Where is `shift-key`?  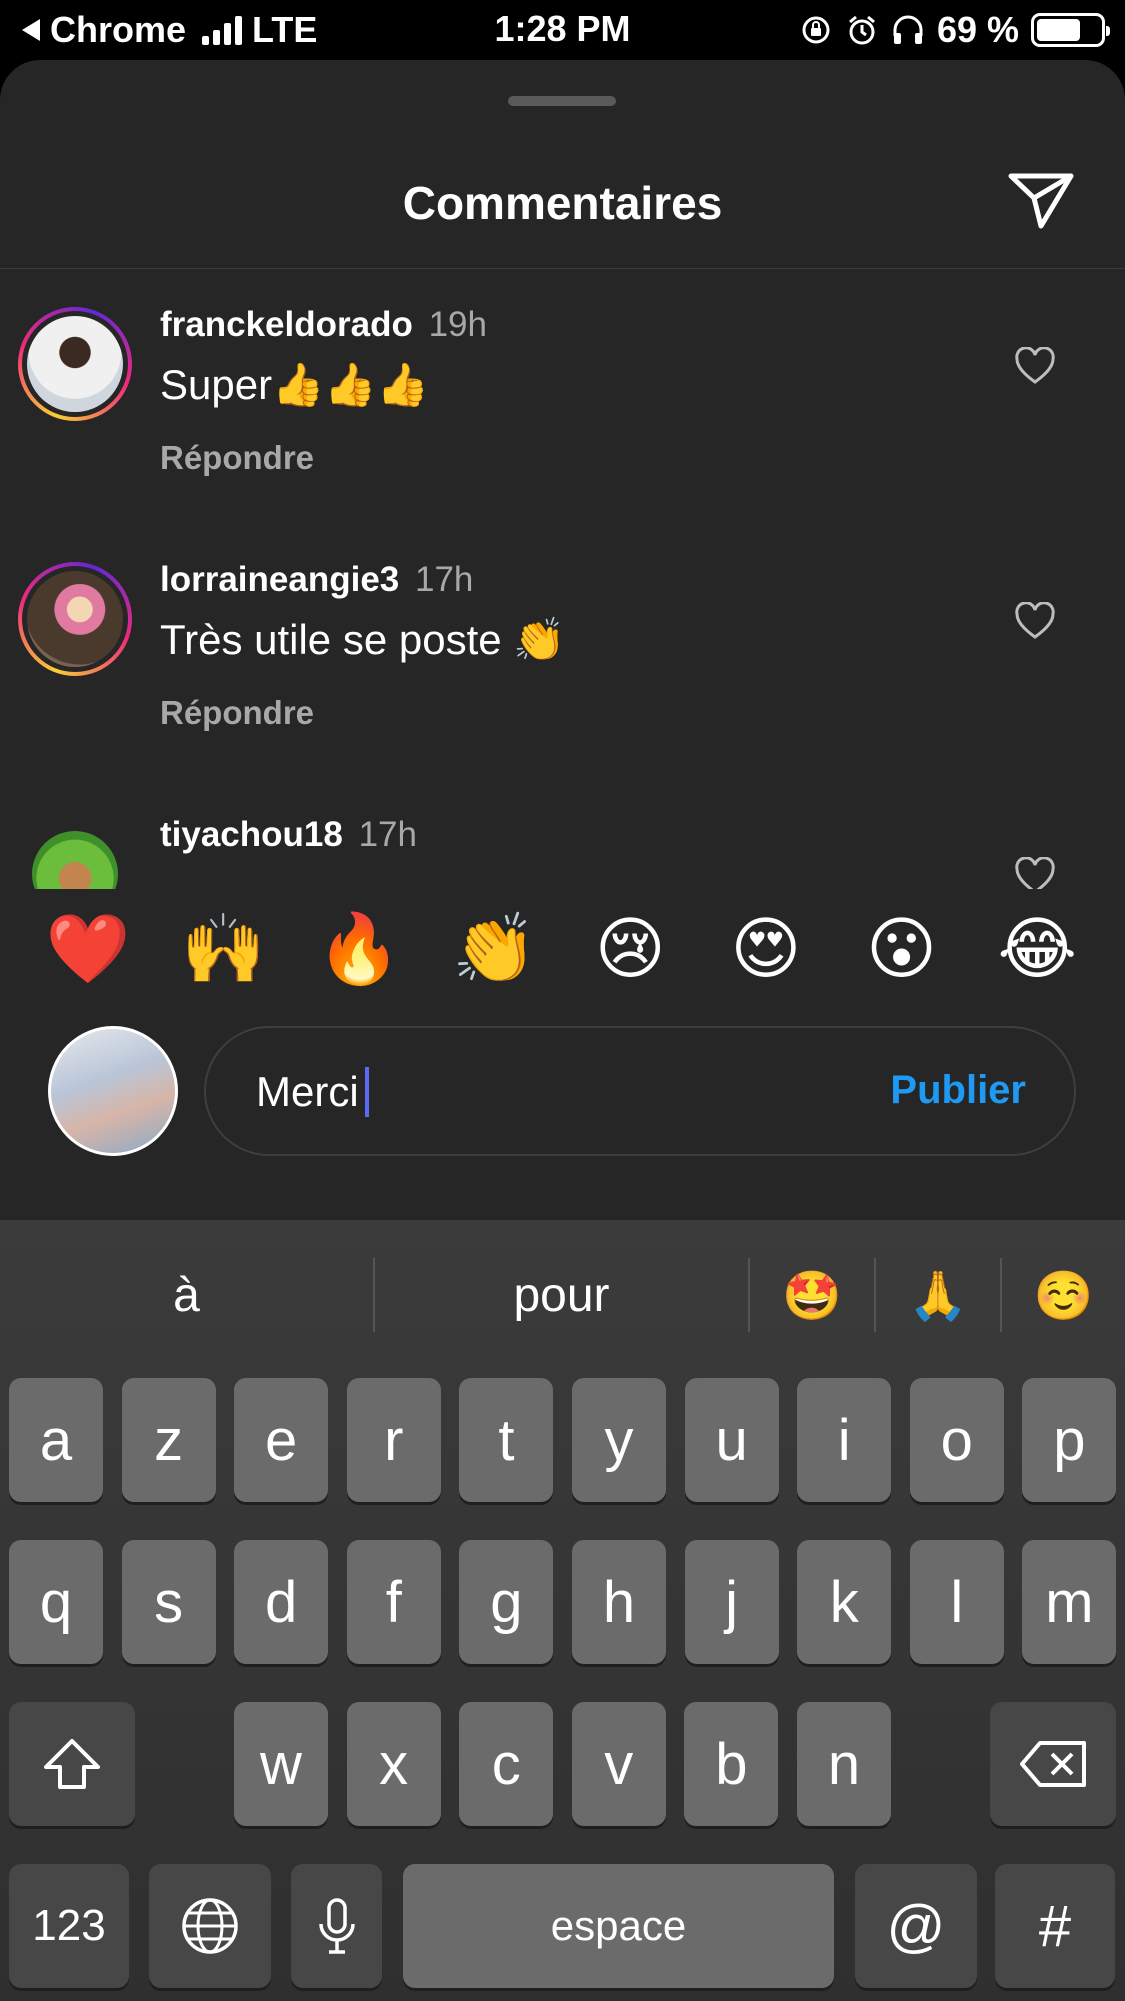
shift-key is located at coordinates (72, 1764).